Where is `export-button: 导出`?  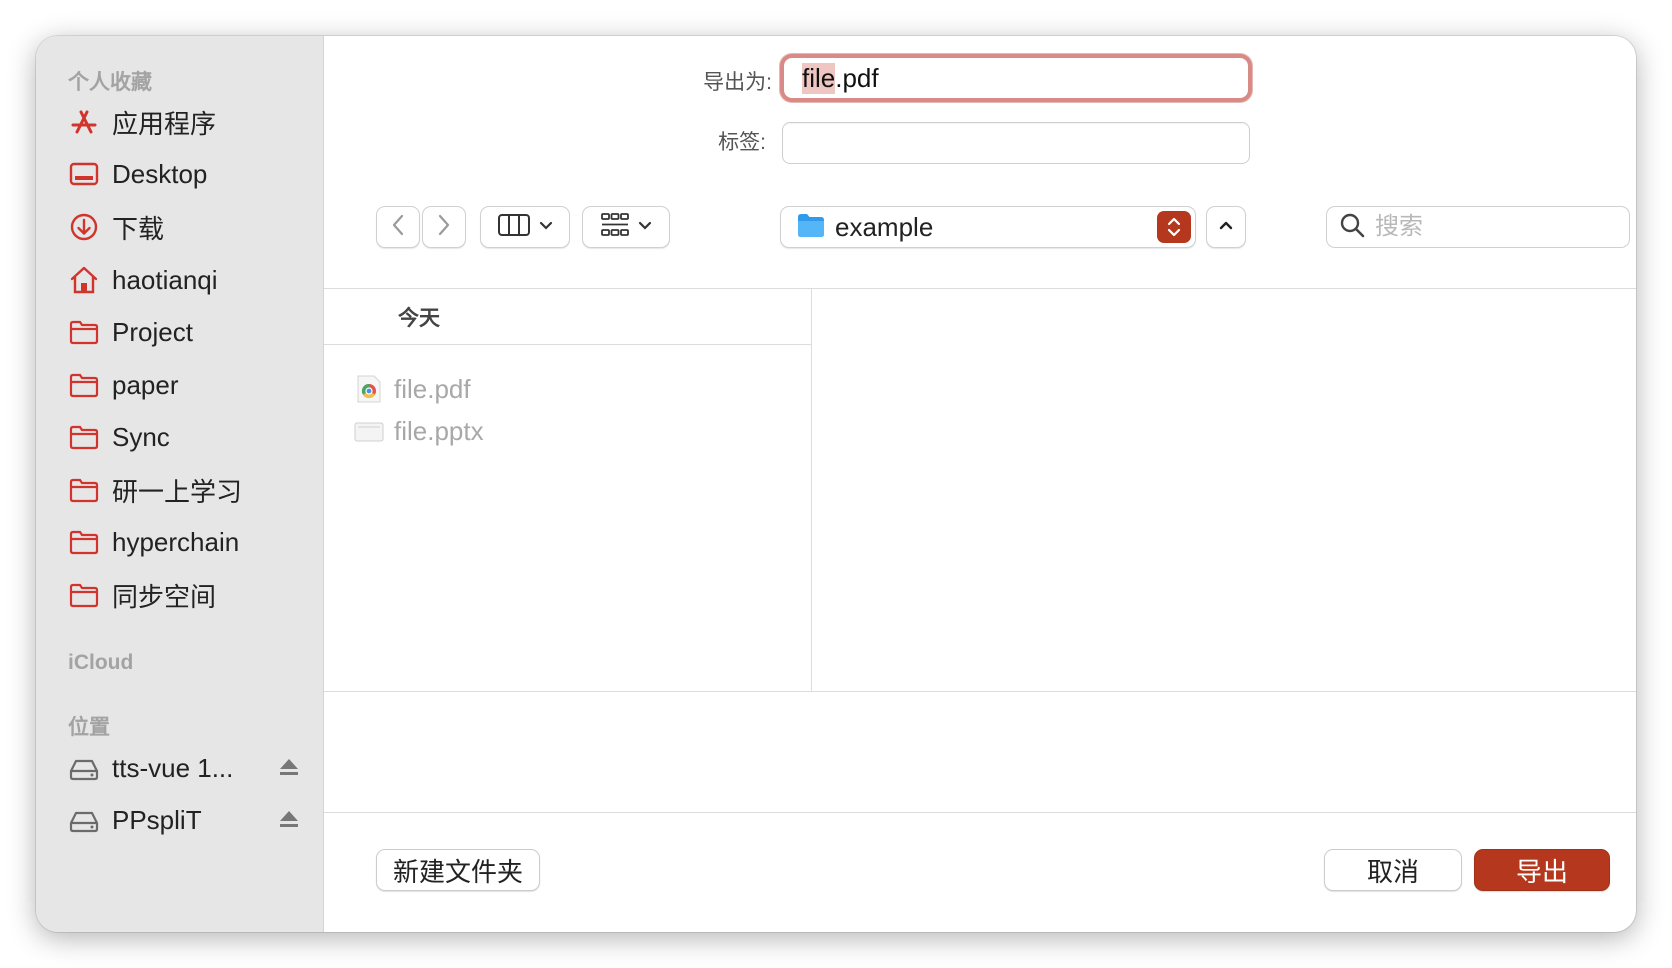 export-button: 导出 is located at coordinates (1542, 870).